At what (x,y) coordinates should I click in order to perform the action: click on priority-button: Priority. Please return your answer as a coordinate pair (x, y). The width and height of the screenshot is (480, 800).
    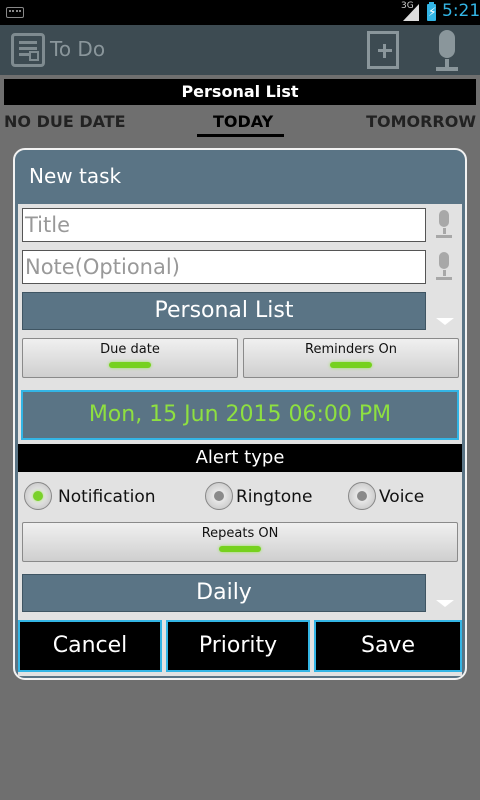
    Looking at the image, I should click on (238, 646).